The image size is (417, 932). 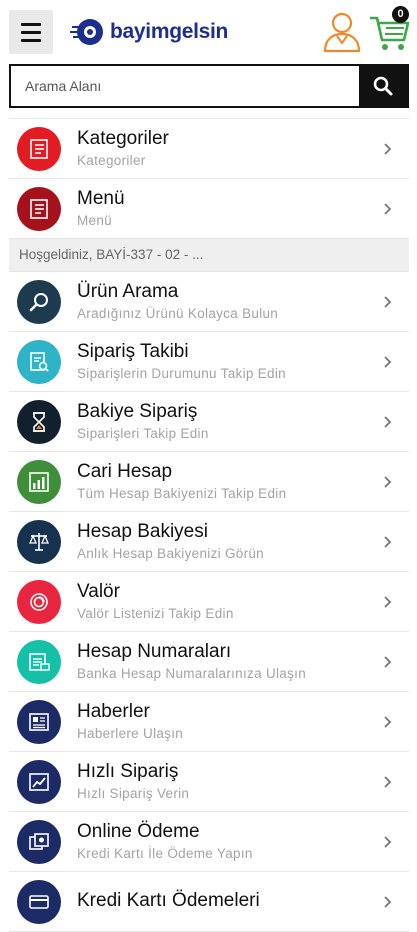 What do you see at coordinates (137, 411) in the screenshot?
I see `item-title: Bakiye Sipariş` at bounding box center [137, 411].